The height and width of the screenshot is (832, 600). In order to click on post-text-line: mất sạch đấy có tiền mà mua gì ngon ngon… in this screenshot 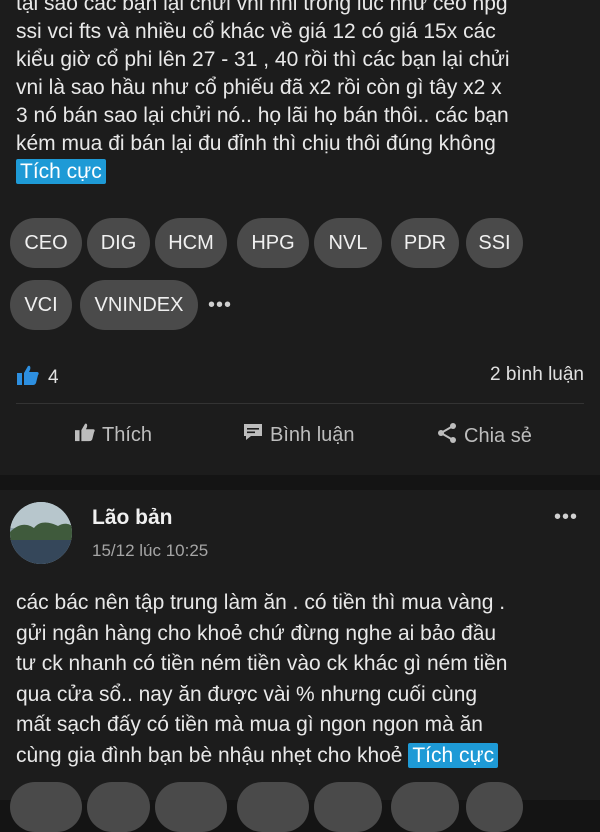, I will do `click(249, 724)`.